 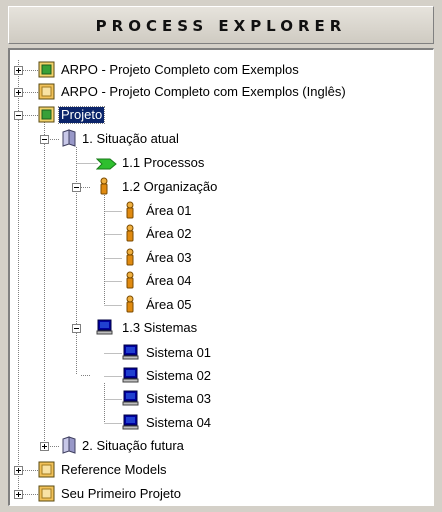 What do you see at coordinates (81, 115) in the screenshot?
I see `tree-node-label: Projeto` at bounding box center [81, 115].